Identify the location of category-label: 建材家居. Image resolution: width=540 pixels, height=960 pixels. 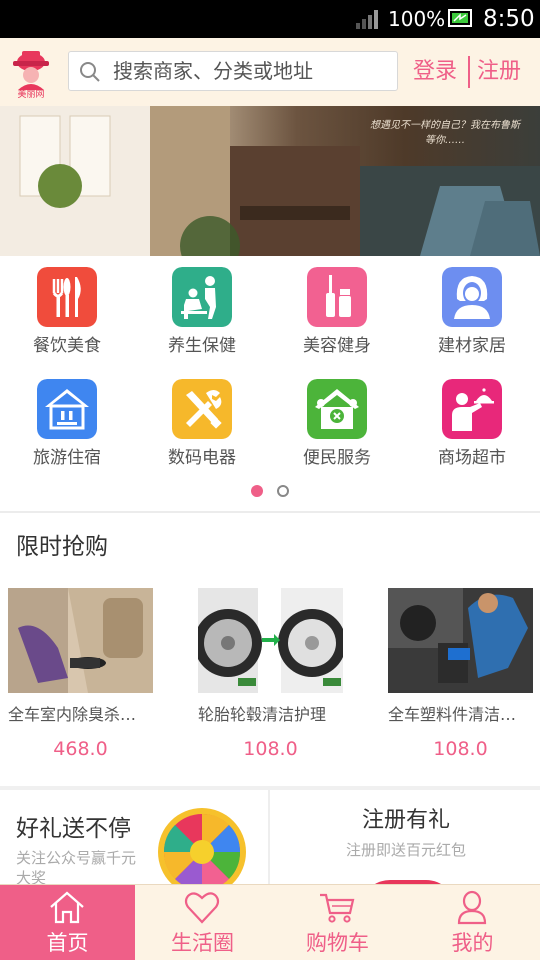
(472, 346).